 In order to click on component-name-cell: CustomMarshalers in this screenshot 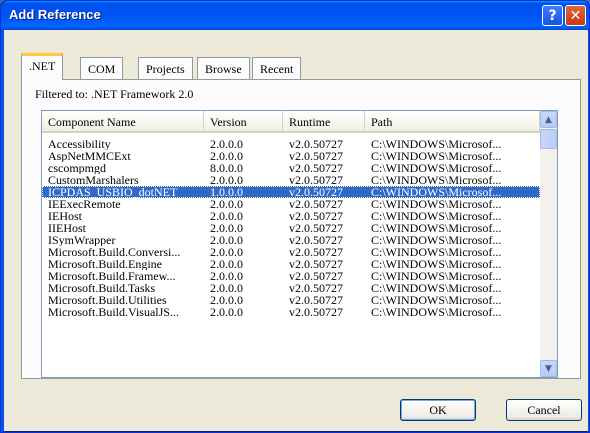, I will do `click(93, 180)`.